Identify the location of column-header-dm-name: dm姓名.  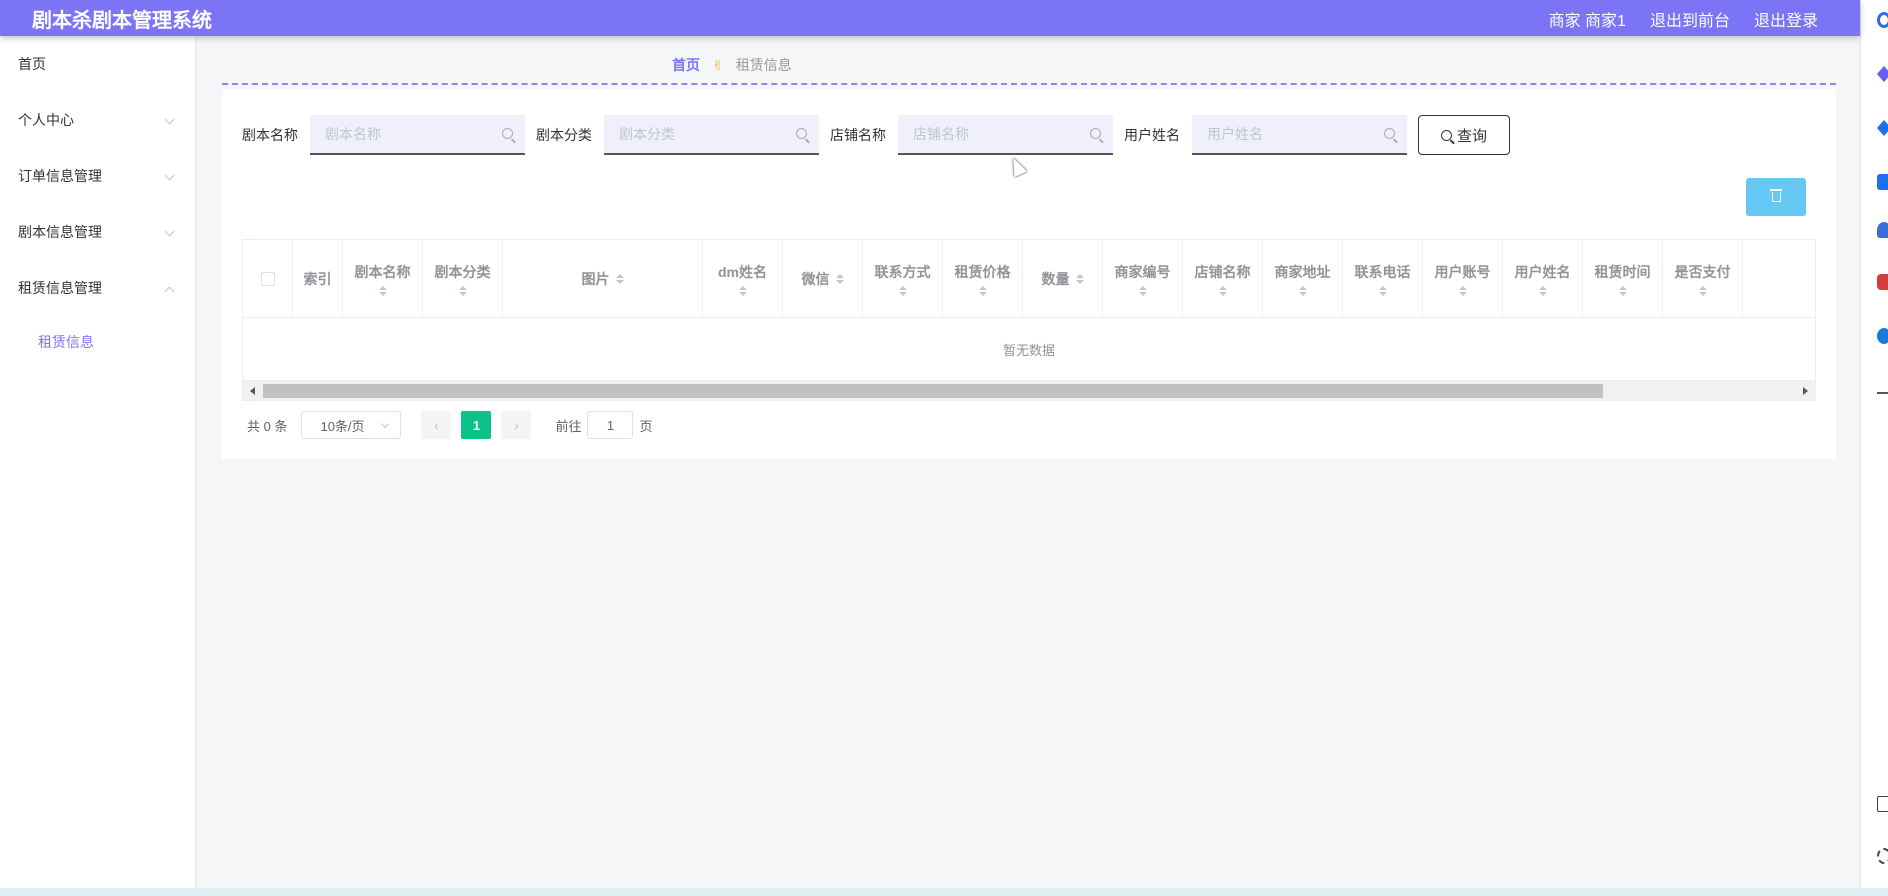
(743, 278).